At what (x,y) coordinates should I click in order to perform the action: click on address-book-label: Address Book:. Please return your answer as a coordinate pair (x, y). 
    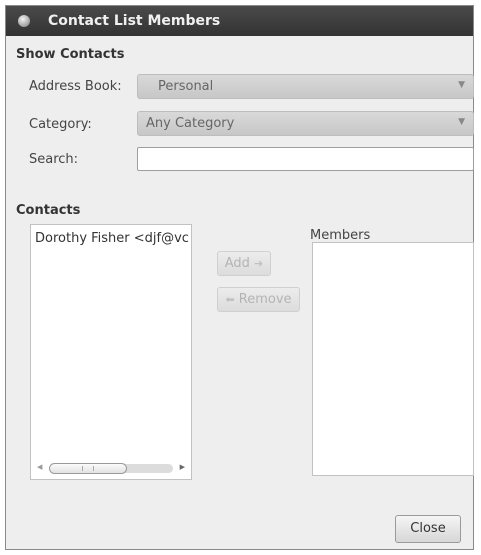
    Looking at the image, I should click on (75, 86).